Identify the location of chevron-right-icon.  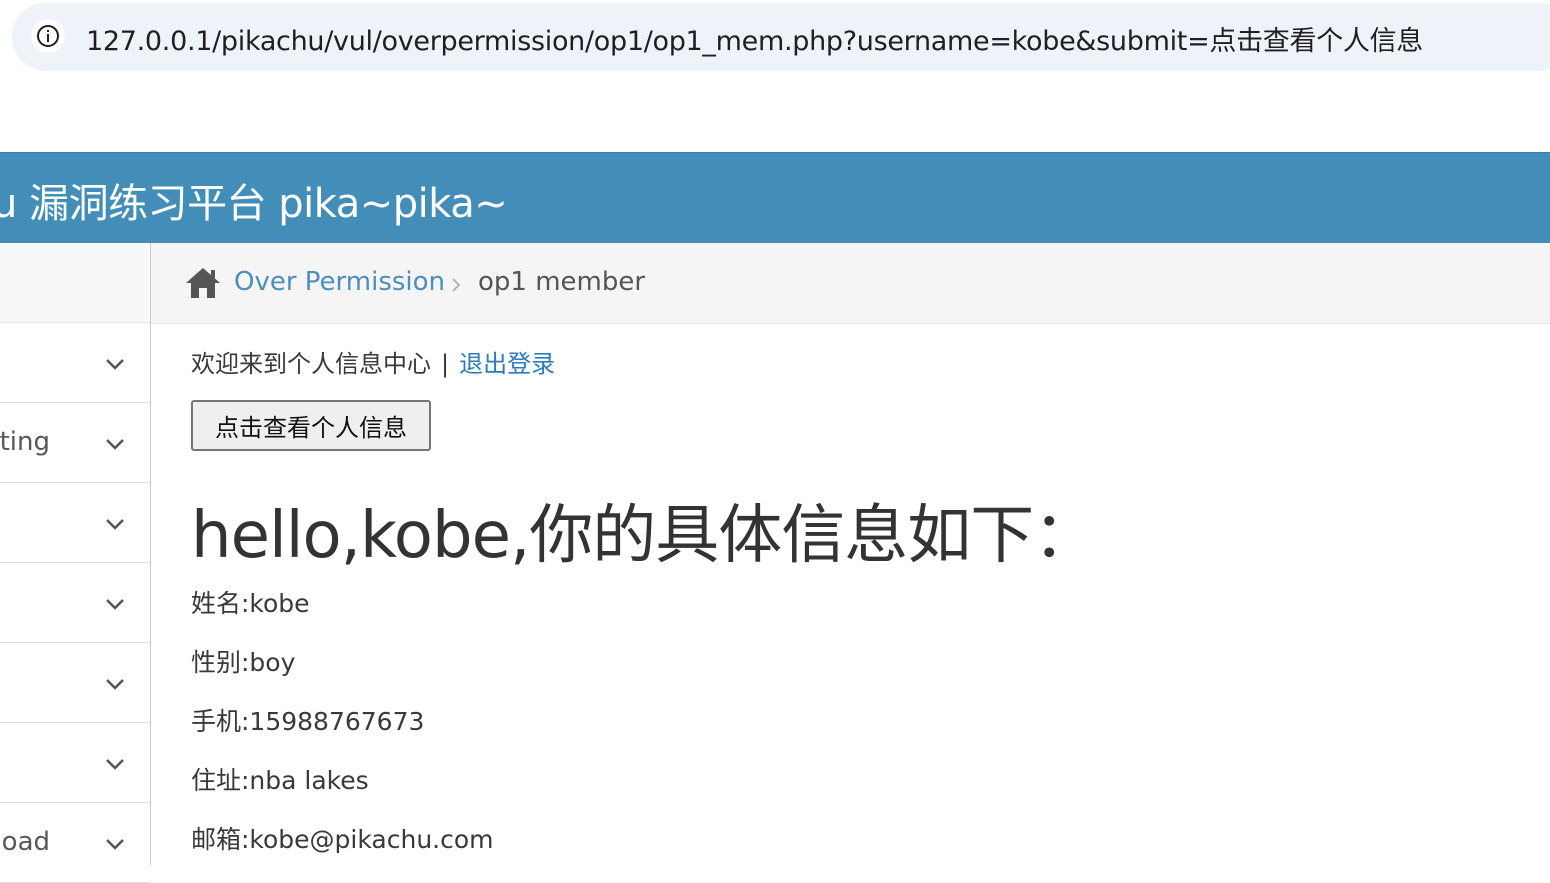
(456, 285).